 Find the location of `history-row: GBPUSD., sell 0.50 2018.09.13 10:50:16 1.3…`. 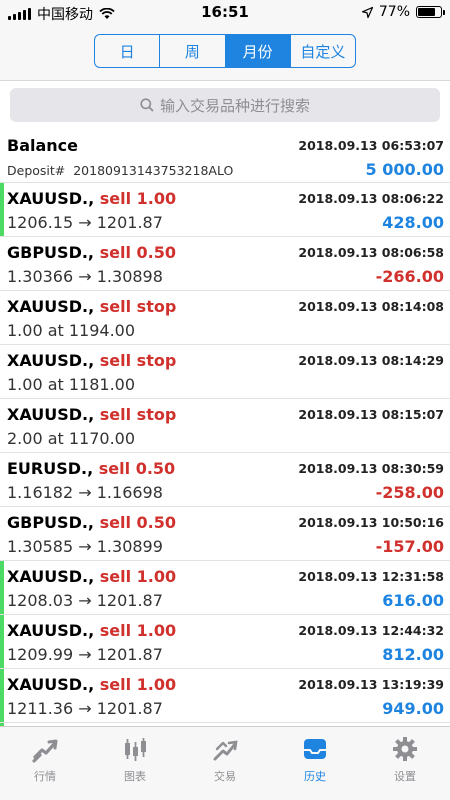

history-row: GBPUSD., sell 0.50 2018.09.13 10:50:16 1.3… is located at coordinates (225, 534).